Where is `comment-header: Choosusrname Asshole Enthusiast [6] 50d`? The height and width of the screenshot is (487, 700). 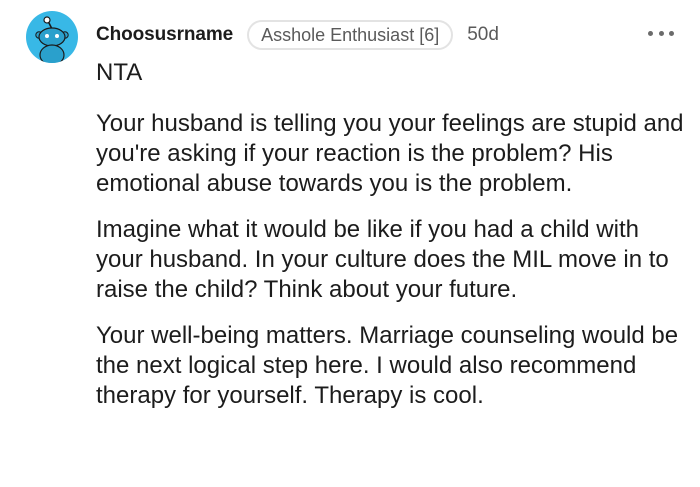
comment-header: Choosusrname Asshole Enthusiast [6] 50d is located at coordinates (297, 35).